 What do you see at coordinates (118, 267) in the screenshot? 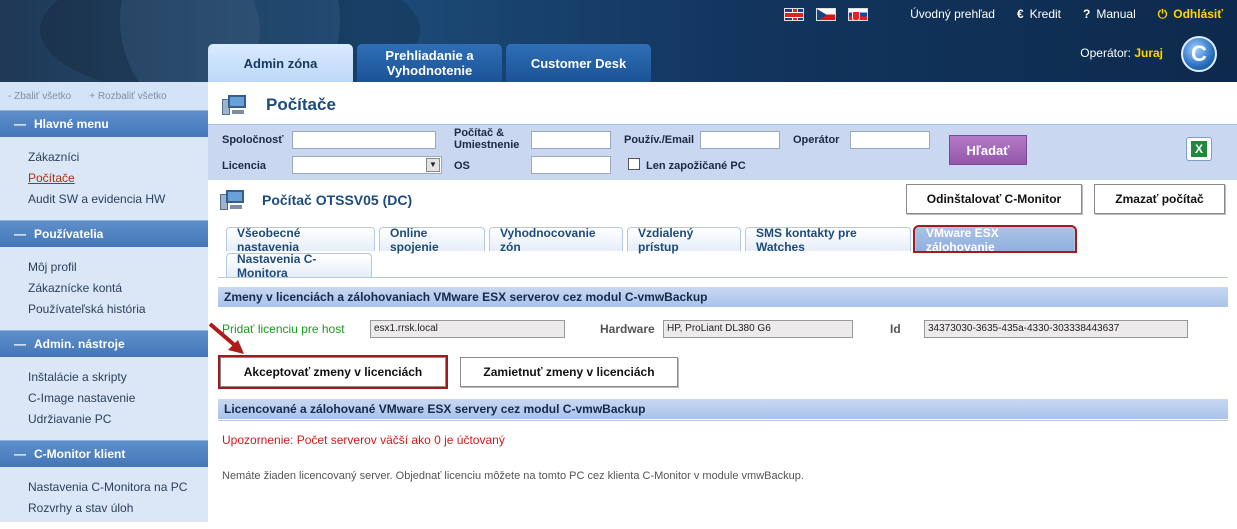
I see `sidebar-item-my-profile: Môj profil` at bounding box center [118, 267].